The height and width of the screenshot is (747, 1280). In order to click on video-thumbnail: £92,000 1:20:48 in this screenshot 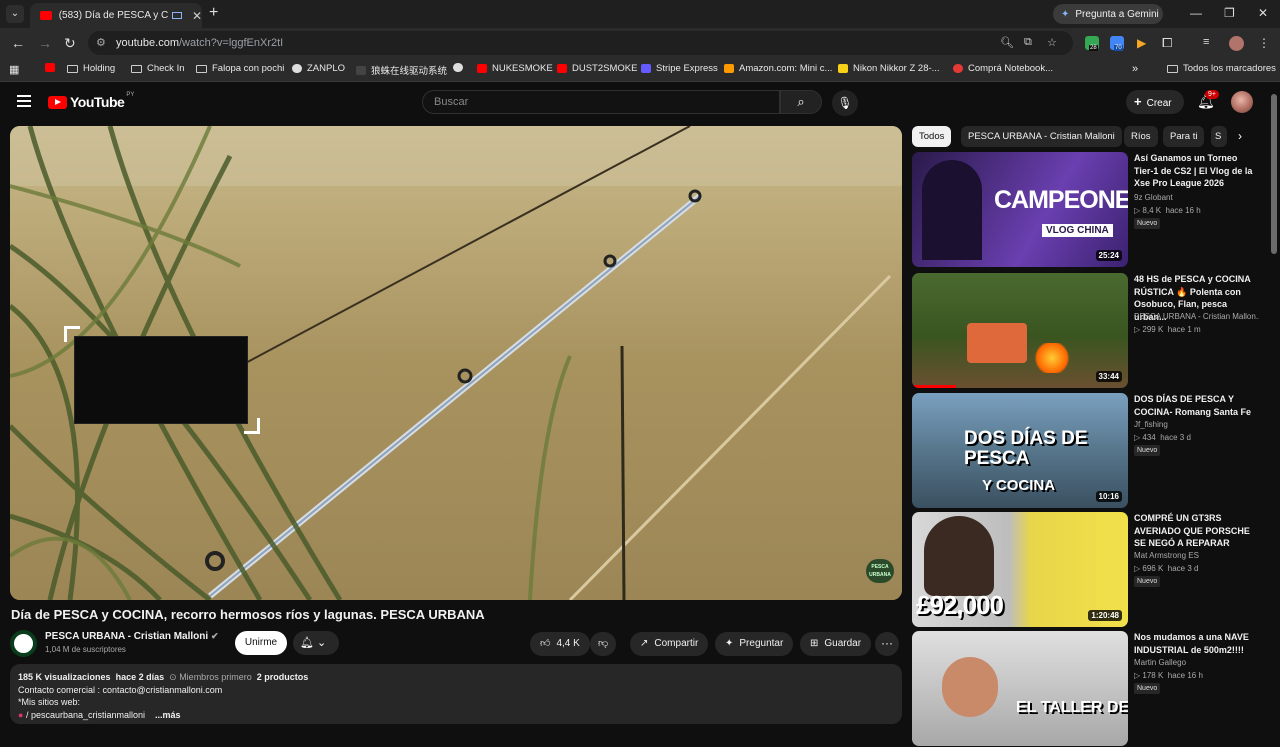, I will do `click(1020, 569)`.